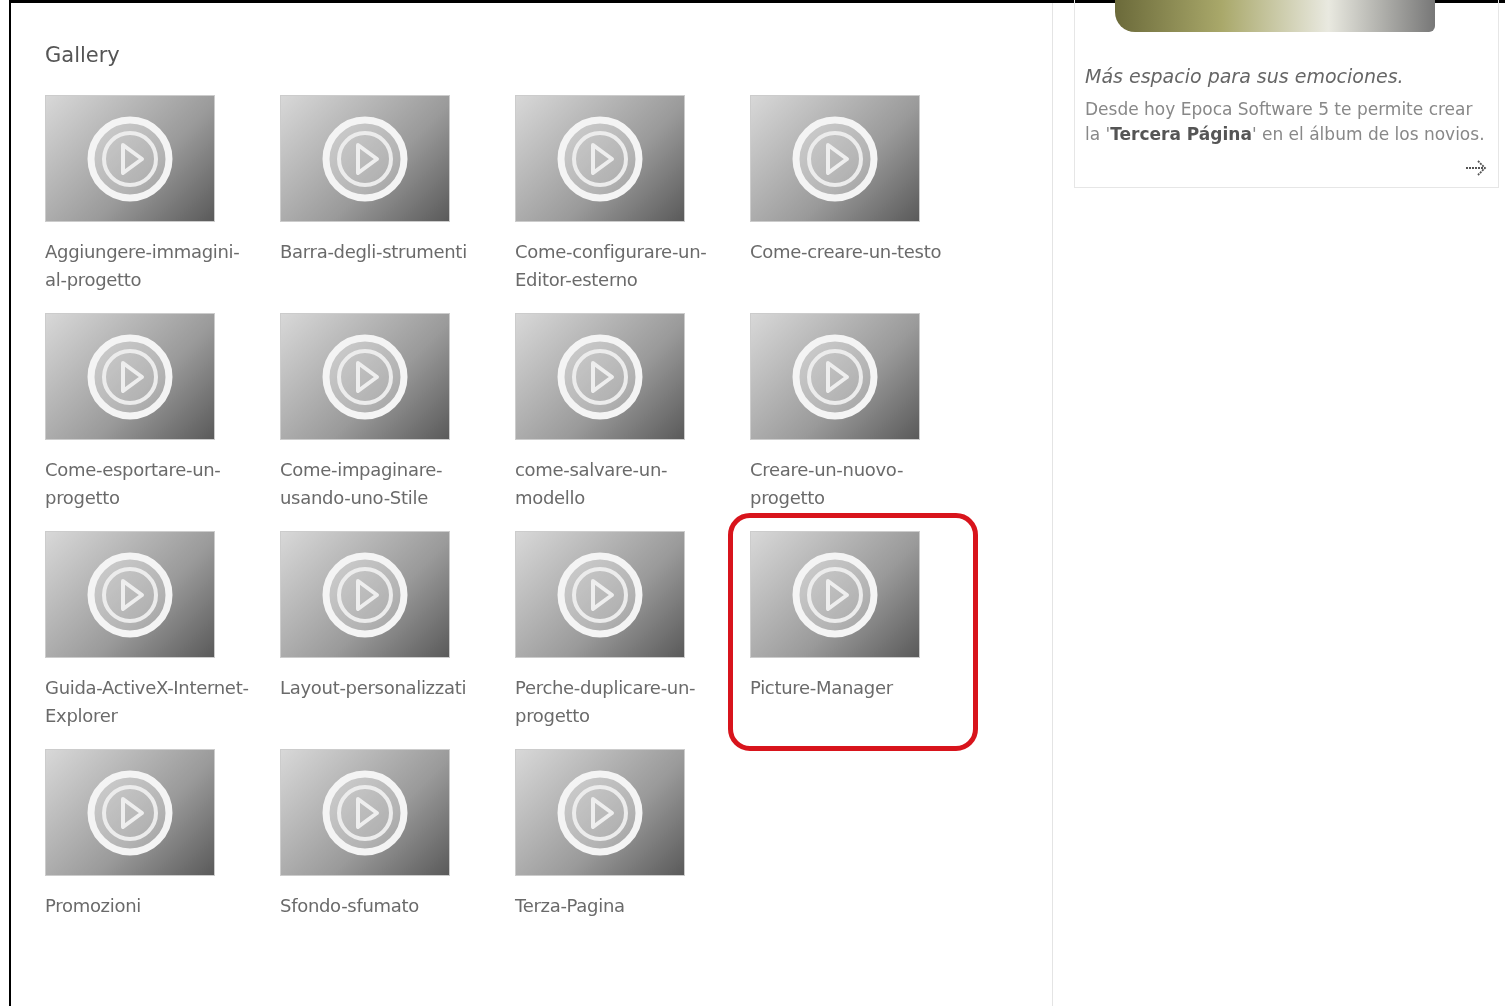 This screenshot has height=1006, width=1505. I want to click on promo-headline: Más espacio para sus emociones., so click(1245, 76).